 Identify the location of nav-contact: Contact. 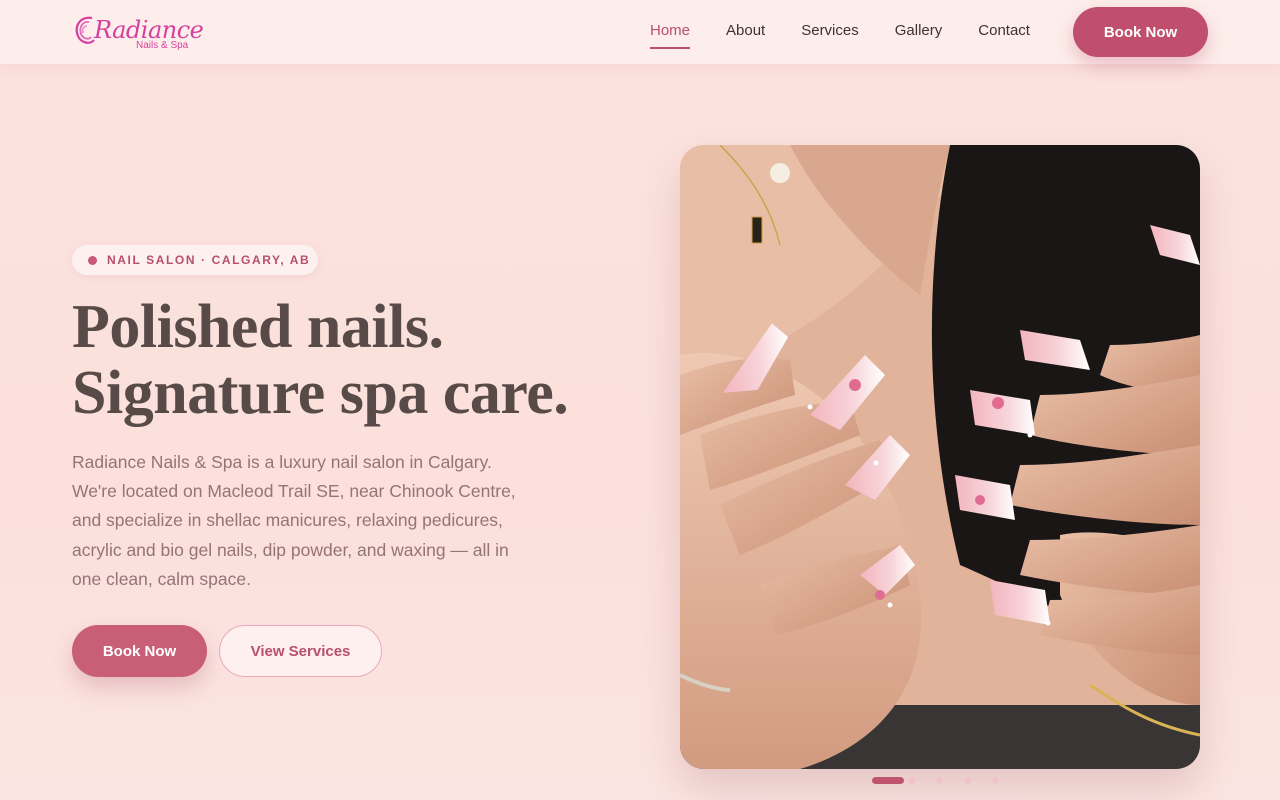
(1004, 33).